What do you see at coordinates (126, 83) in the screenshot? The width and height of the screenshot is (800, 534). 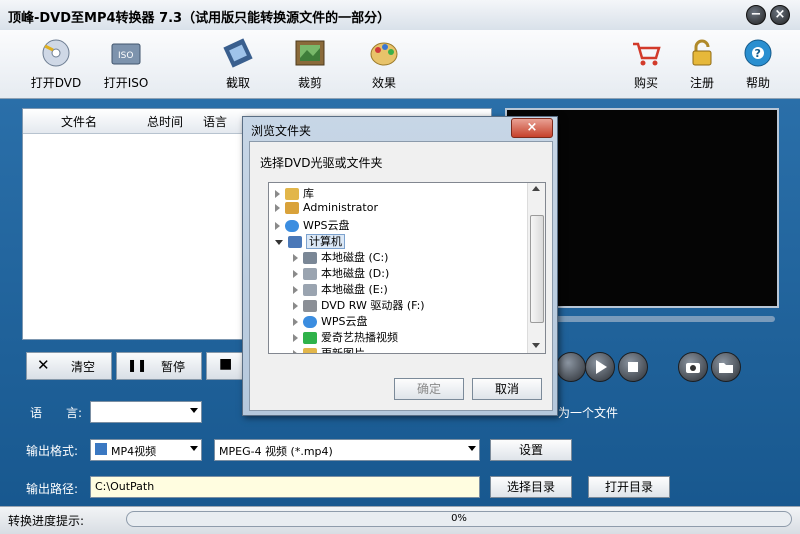 I see `open-iso-label: 打开ISO` at bounding box center [126, 83].